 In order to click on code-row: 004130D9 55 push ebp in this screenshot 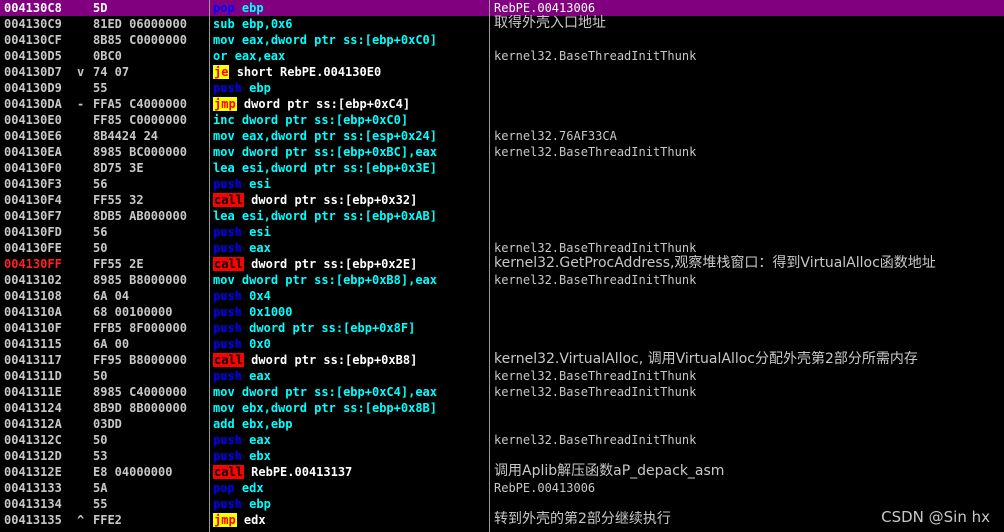, I will do `click(502, 88)`.